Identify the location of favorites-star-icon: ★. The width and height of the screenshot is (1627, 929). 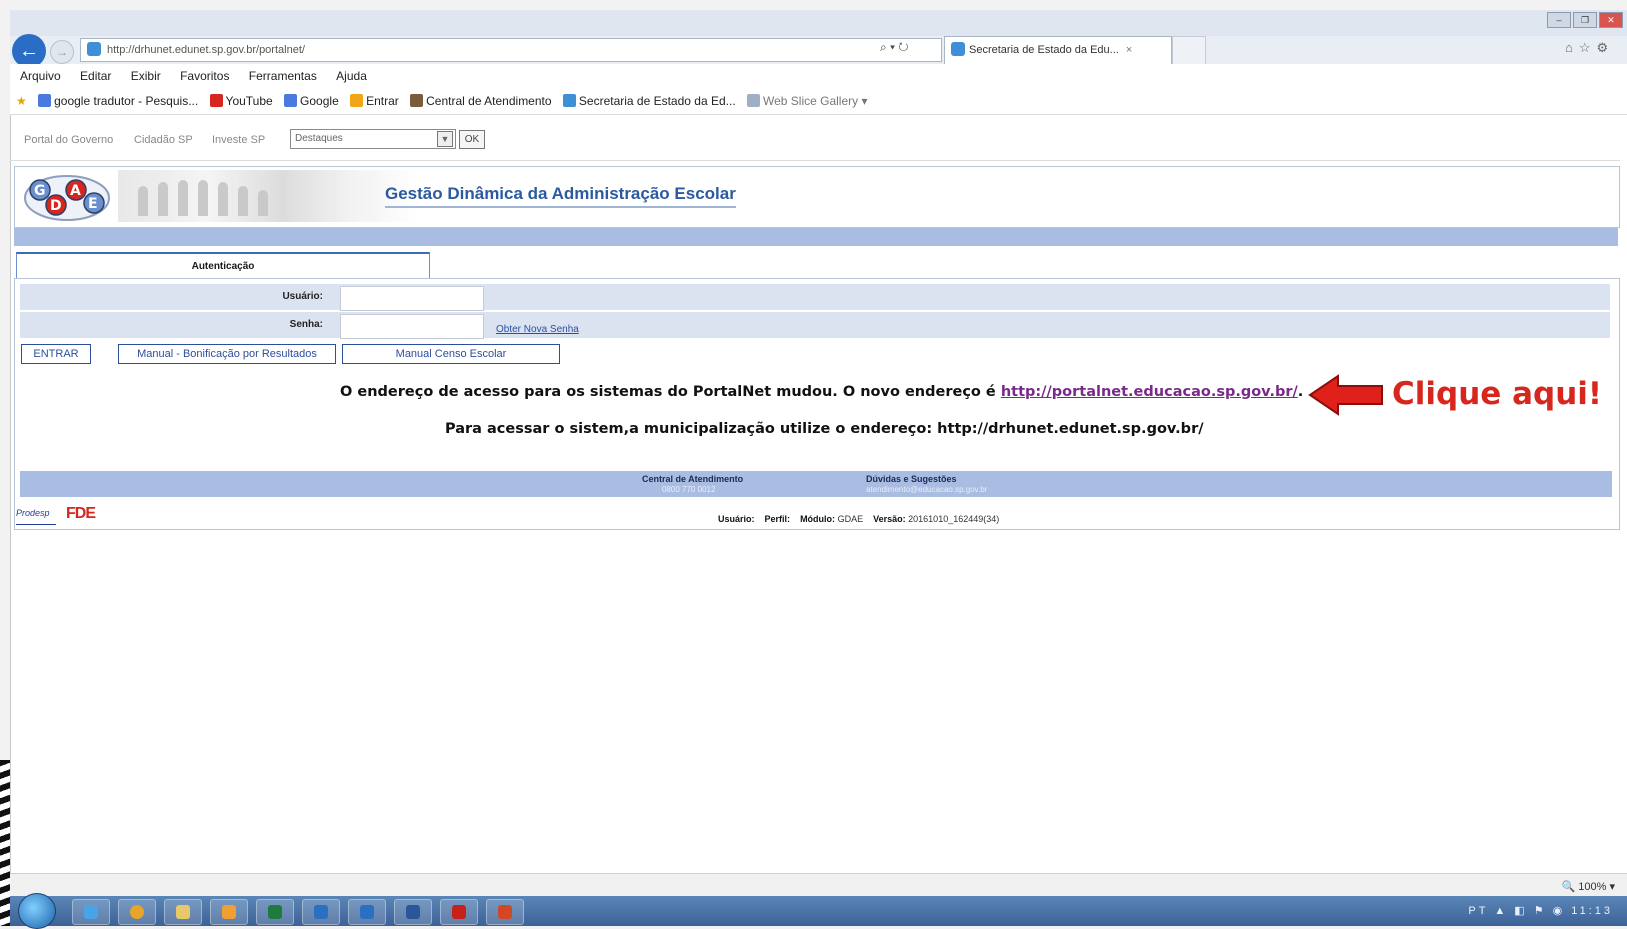
(21, 101).